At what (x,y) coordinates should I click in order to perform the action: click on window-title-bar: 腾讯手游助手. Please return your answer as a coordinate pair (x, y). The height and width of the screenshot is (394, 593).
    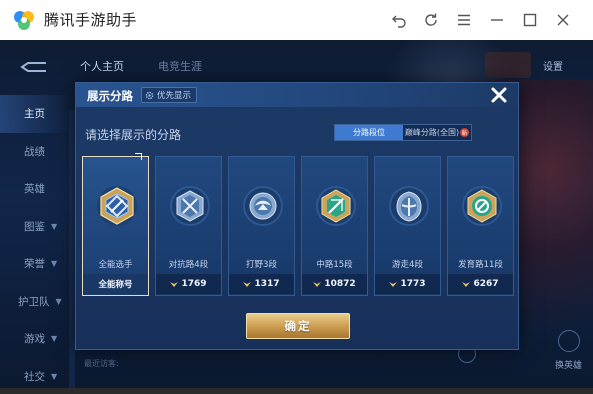
    Looking at the image, I should click on (296, 20).